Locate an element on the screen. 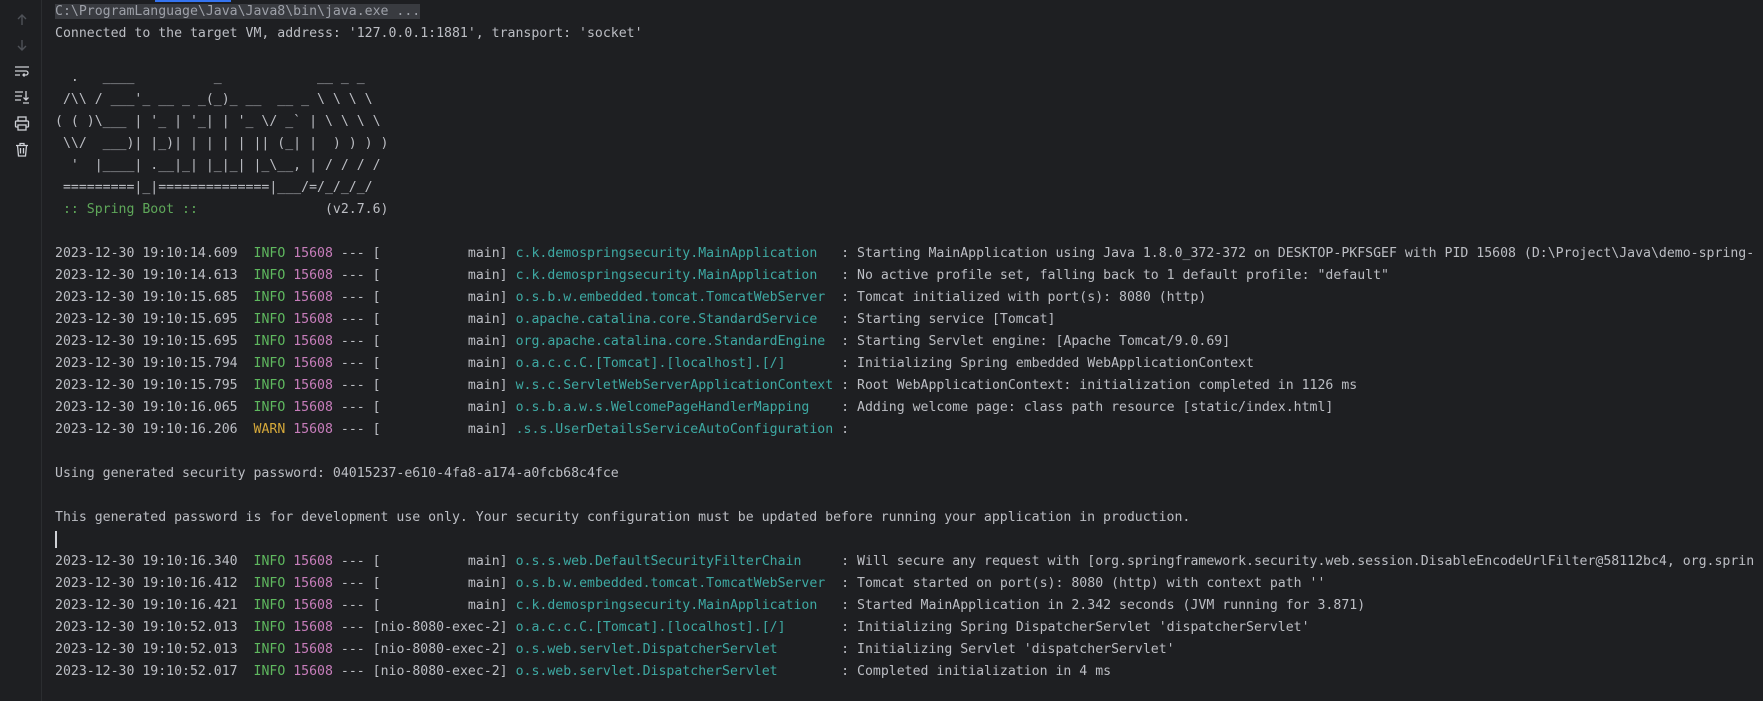 The width and height of the screenshot is (1763, 701). soft-wrap-icon is located at coordinates (22, 71).